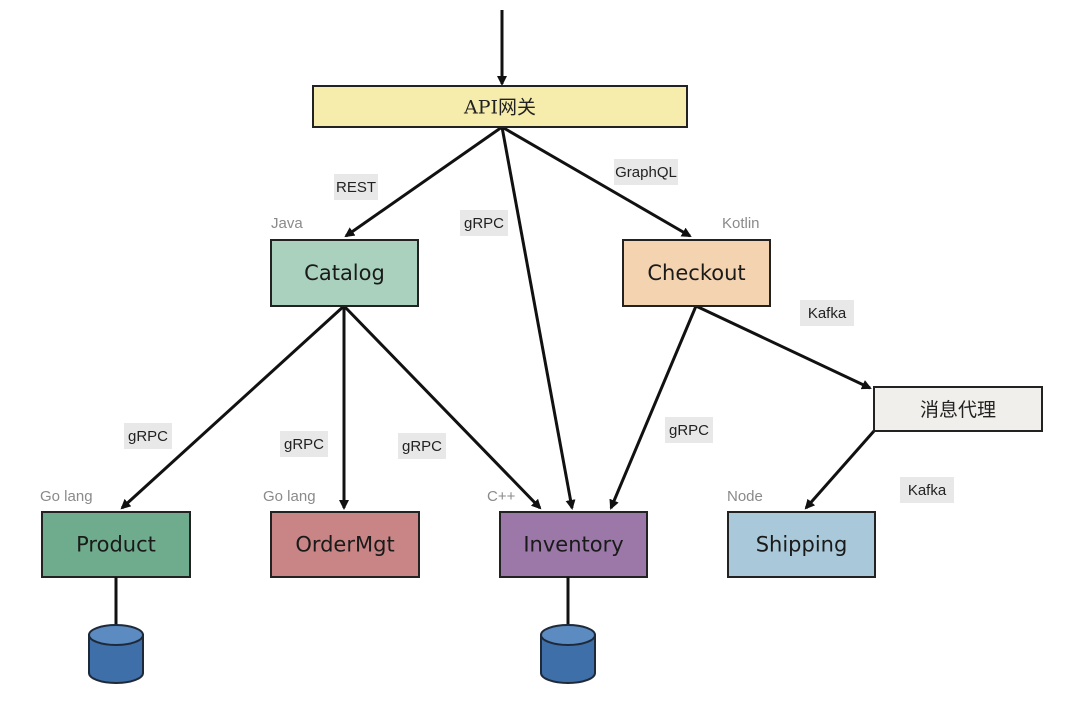  I want to click on protocol-label-text: GraphQL, so click(646, 172).